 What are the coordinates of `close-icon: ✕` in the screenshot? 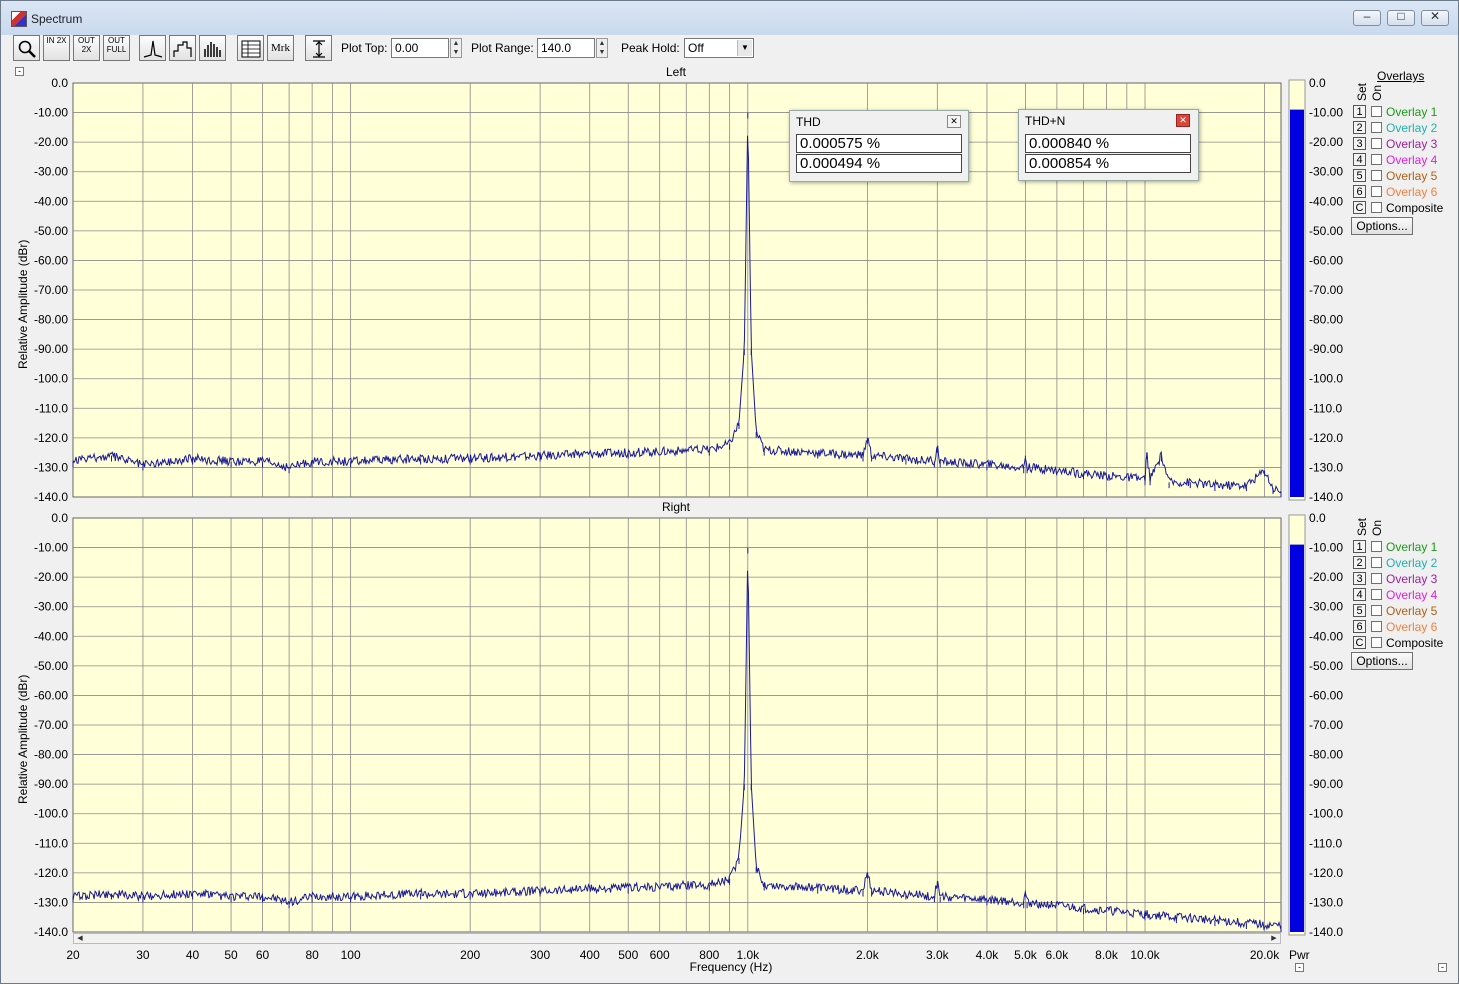 It's located at (1435, 16).